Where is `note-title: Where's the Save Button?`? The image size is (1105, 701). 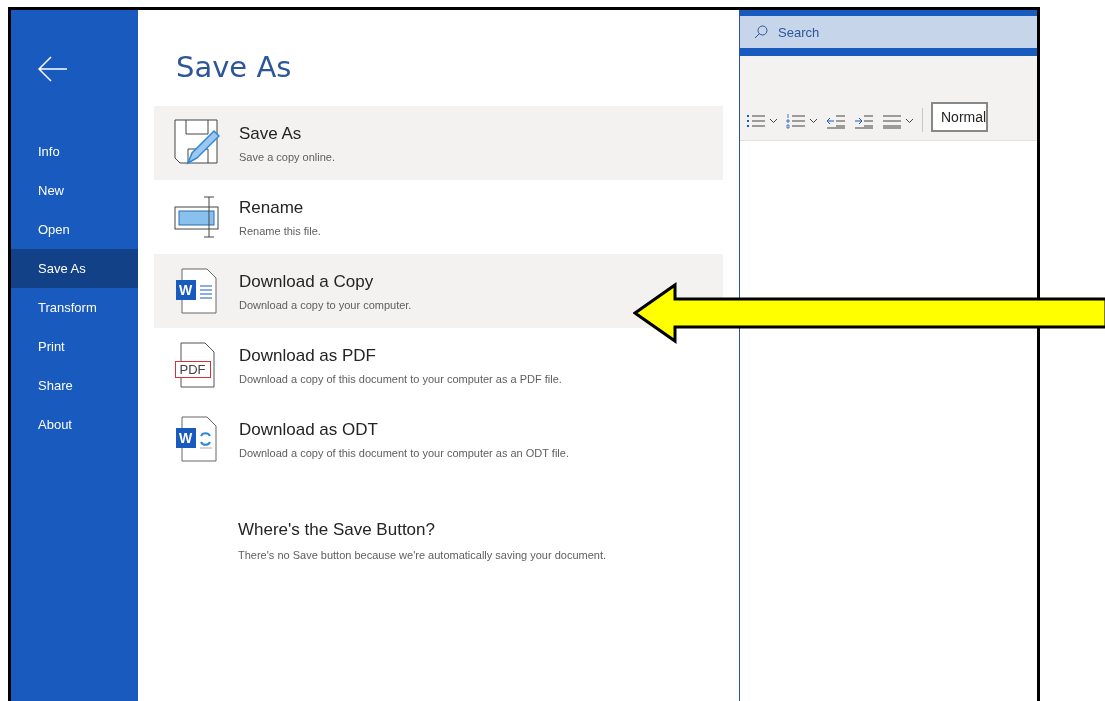
note-title: Where's the Save Button? is located at coordinates (337, 530).